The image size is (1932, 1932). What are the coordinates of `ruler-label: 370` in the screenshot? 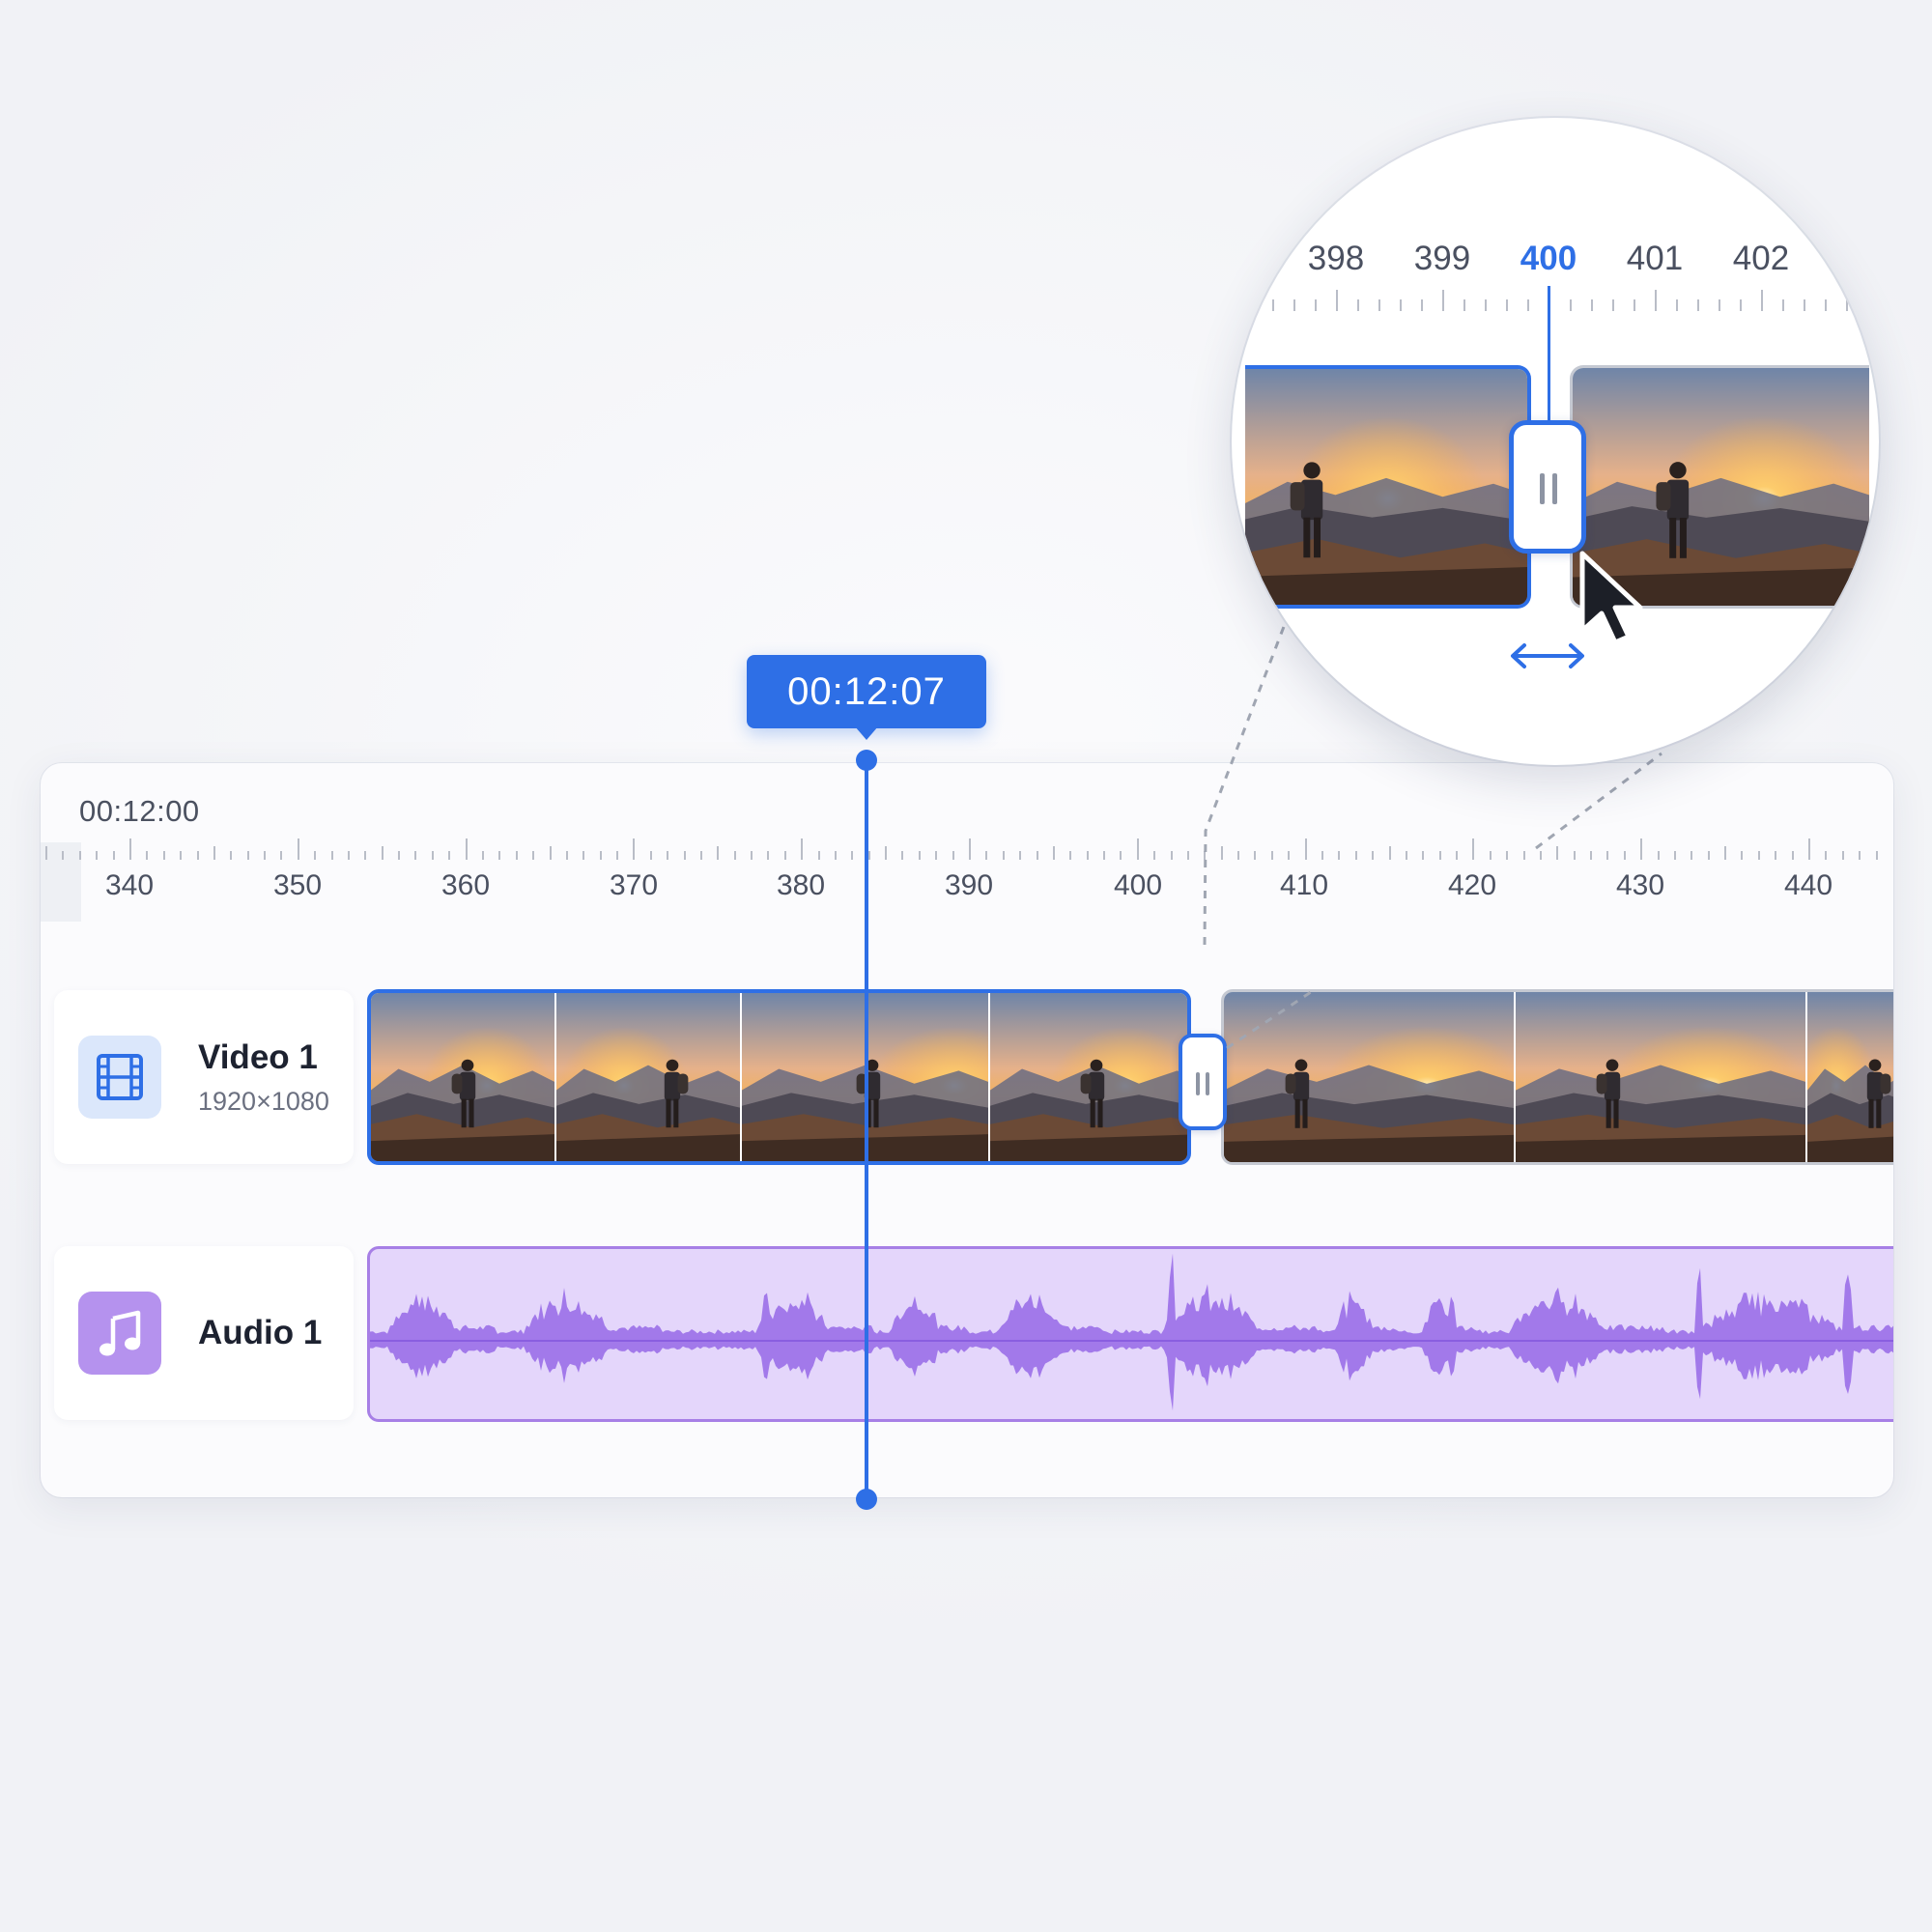 It's located at (634, 885).